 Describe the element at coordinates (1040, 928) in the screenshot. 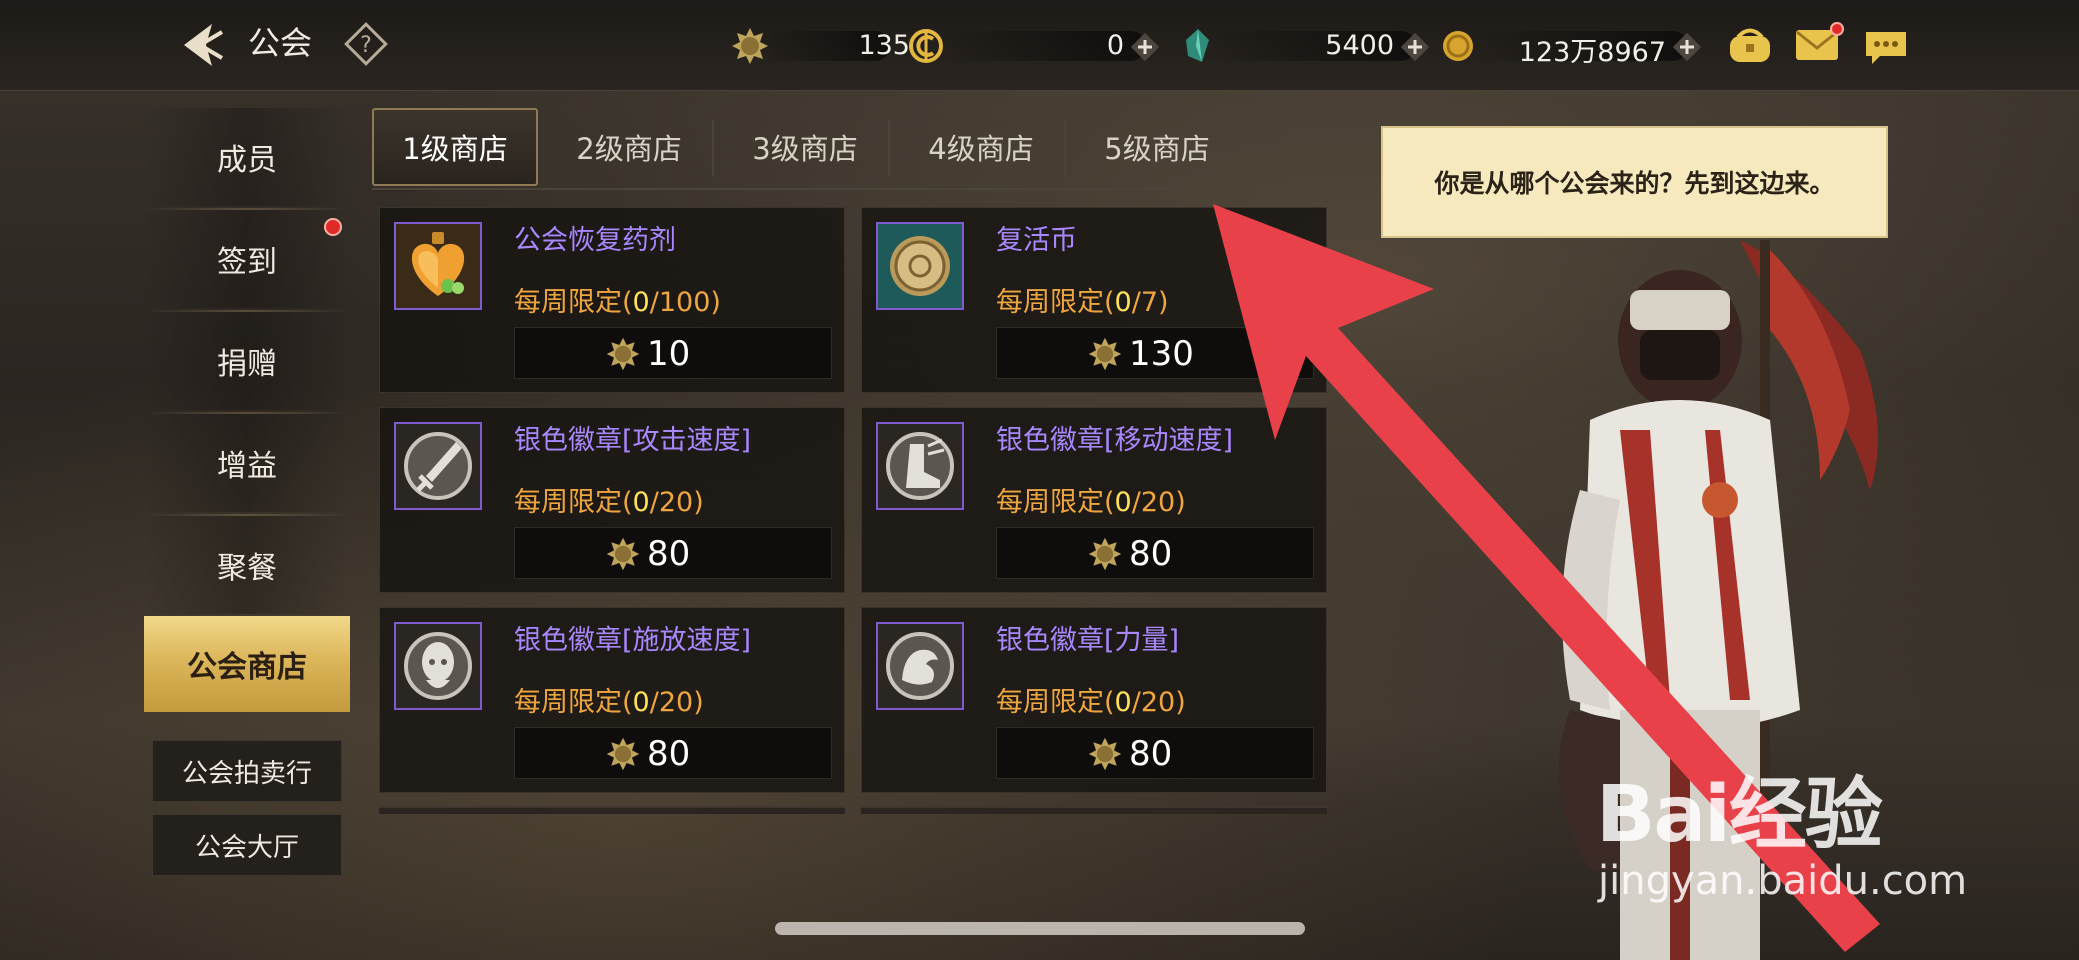

I see `home-indicator` at that location.